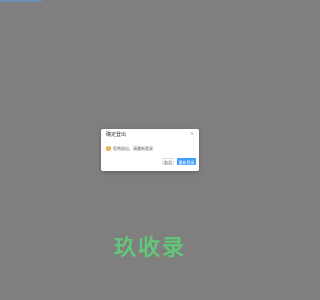 This screenshot has height=300, width=320. I want to click on dialog-title: 确定登出, so click(116, 135).